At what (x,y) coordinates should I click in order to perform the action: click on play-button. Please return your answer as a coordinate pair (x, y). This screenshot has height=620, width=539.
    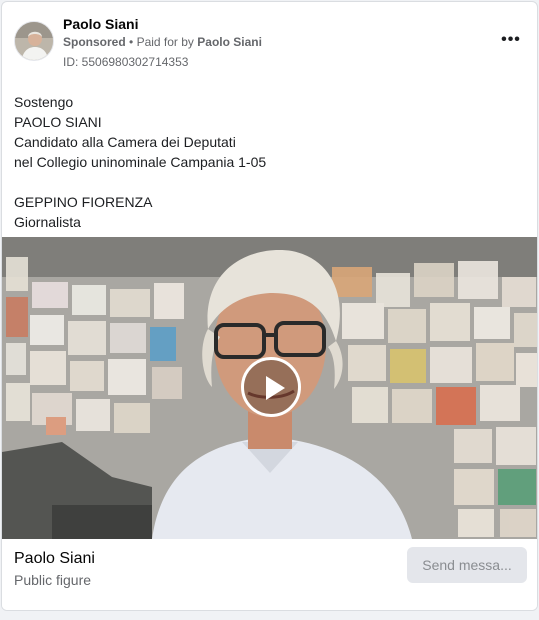
    Looking at the image, I should click on (271, 387).